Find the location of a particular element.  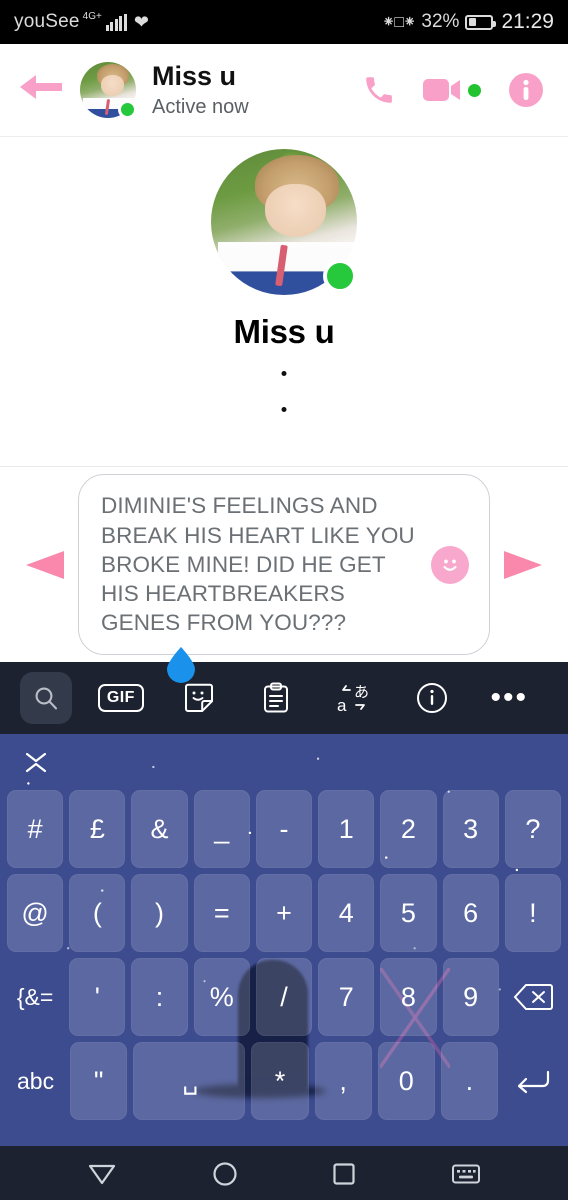

key-hyphen: - is located at coordinates (284, 829).